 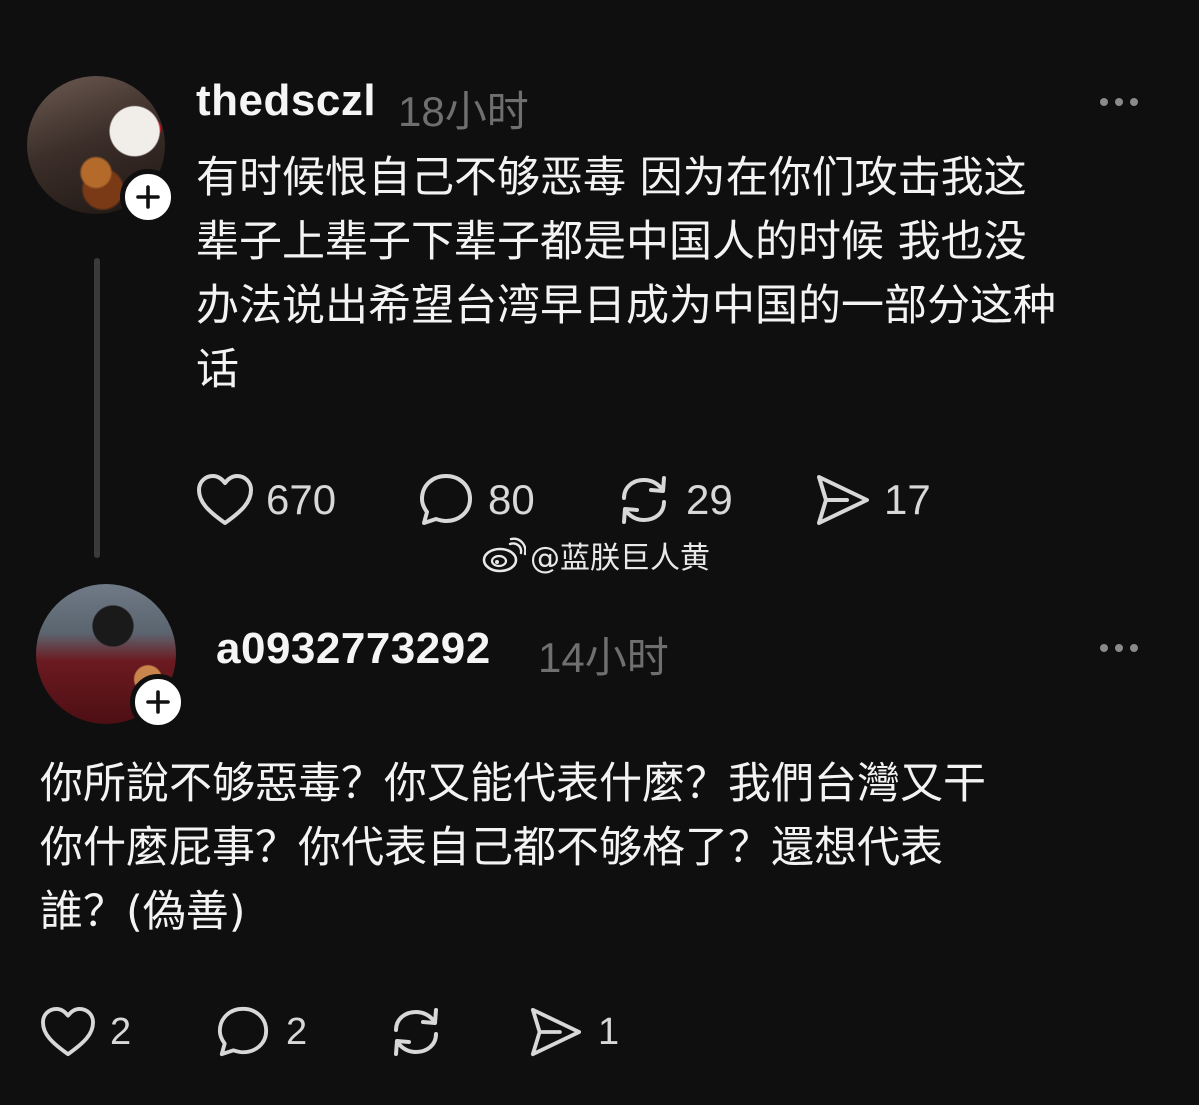 I want to click on repost-button: 29, so click(x=715, y=500).